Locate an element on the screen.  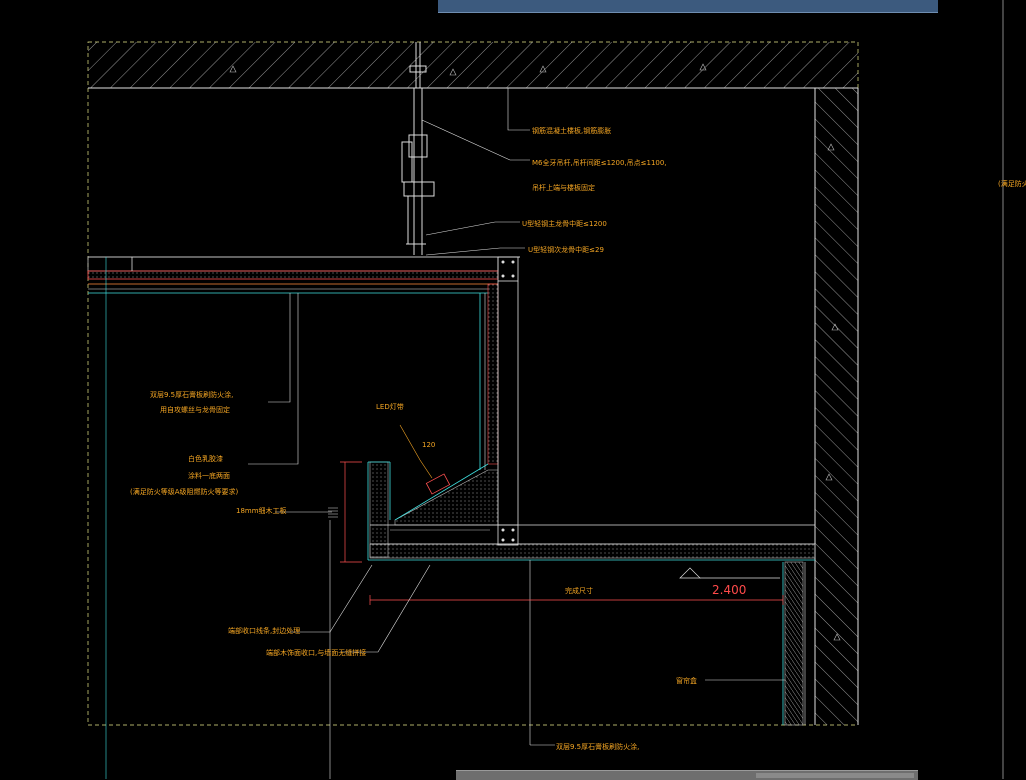
label-paint-1: 白色乳胶漆 is located at coordinates (205, 458).